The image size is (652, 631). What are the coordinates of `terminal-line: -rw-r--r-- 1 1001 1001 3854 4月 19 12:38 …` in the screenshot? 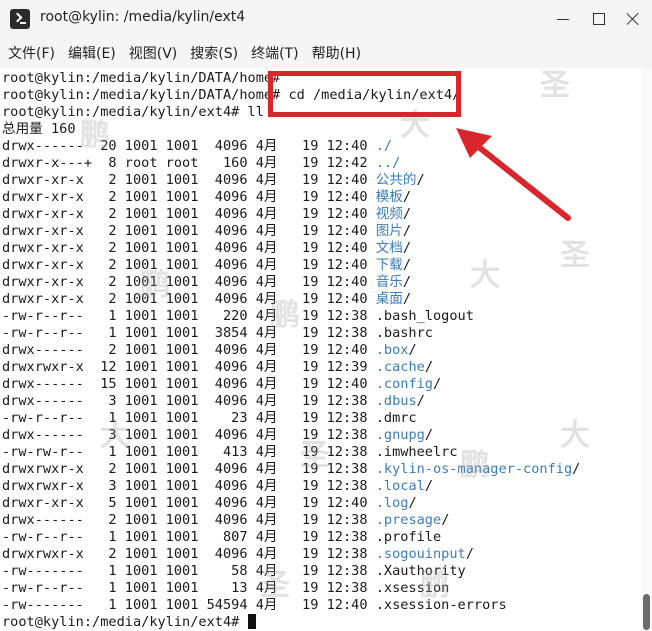 It's located at (217, 333).